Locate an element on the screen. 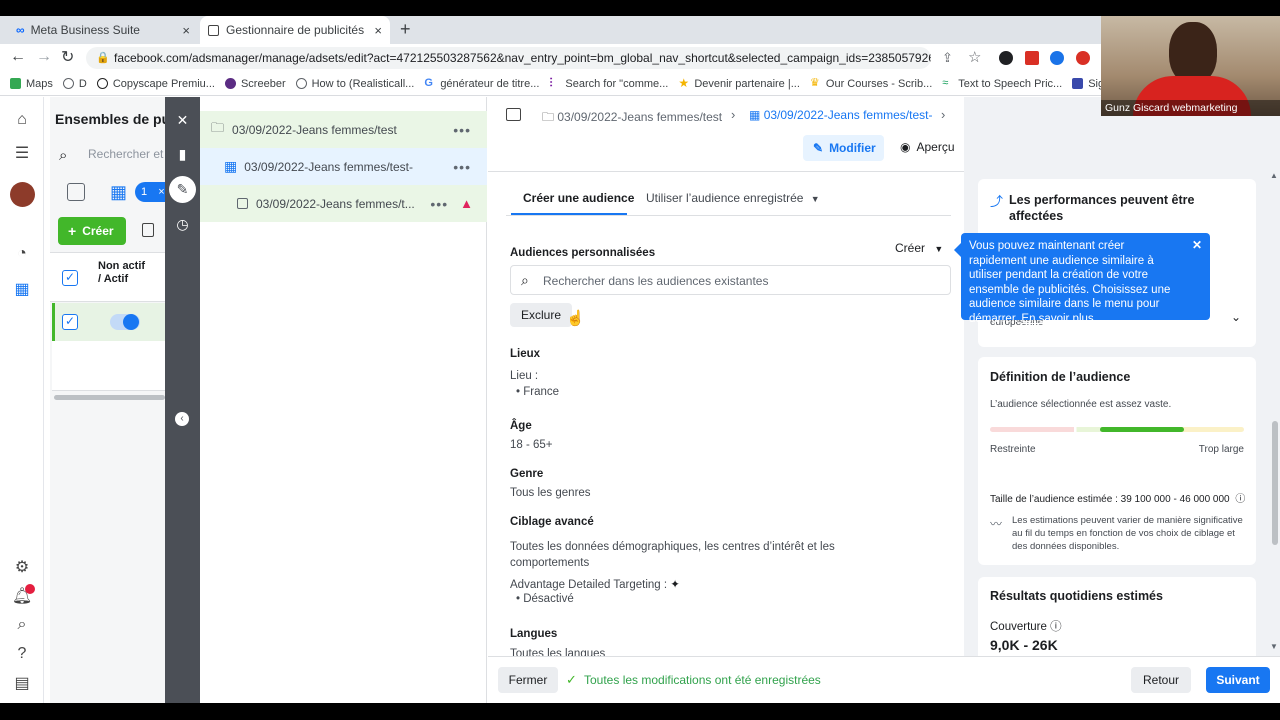  create-button: + Créer is located at coordinates (92, 231).